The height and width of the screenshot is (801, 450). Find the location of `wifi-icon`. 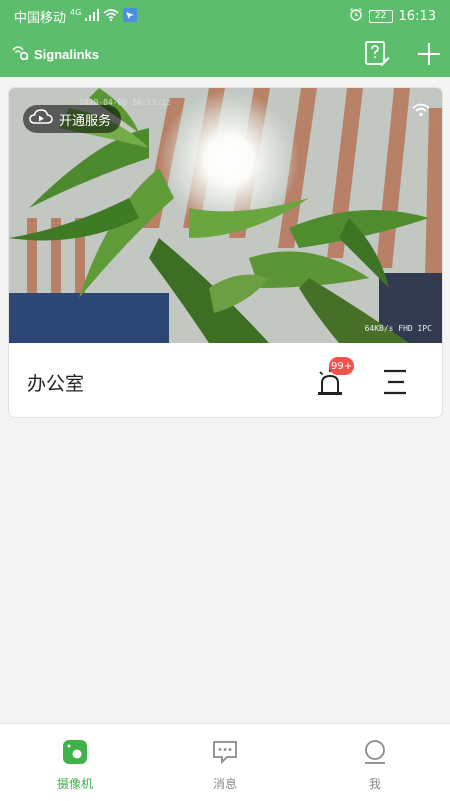

wifi-icon is located at coordinates (111, 16).